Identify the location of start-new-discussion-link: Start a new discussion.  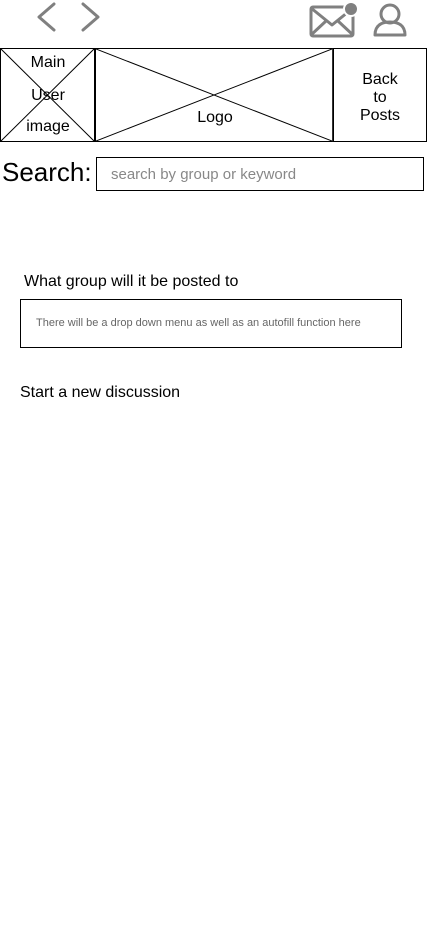
(100, 393).